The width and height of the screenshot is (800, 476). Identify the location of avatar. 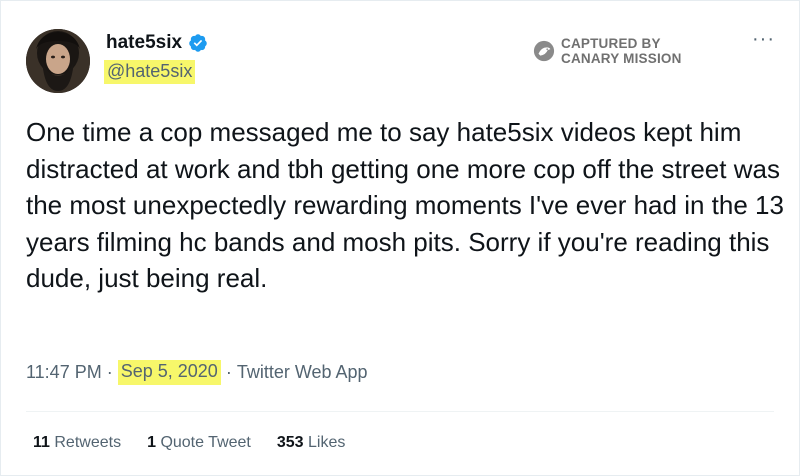
(58, 61).